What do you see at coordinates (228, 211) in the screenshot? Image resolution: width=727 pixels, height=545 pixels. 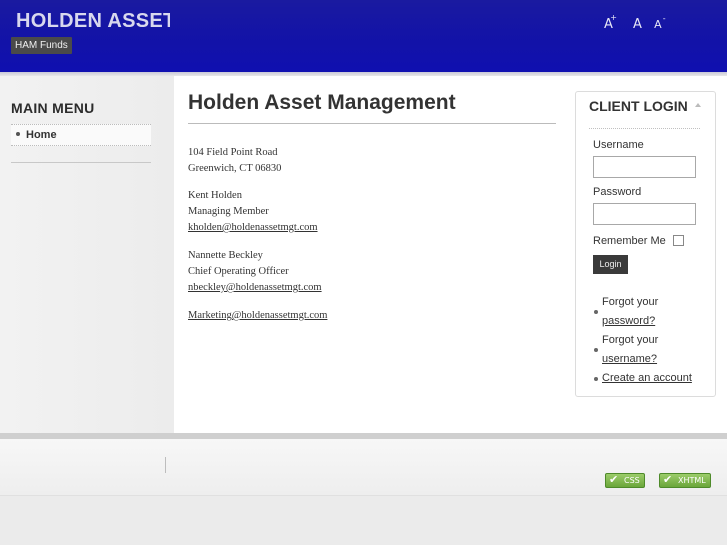 I see `contact-role: Managing Member` at bounding box center [228, 211].